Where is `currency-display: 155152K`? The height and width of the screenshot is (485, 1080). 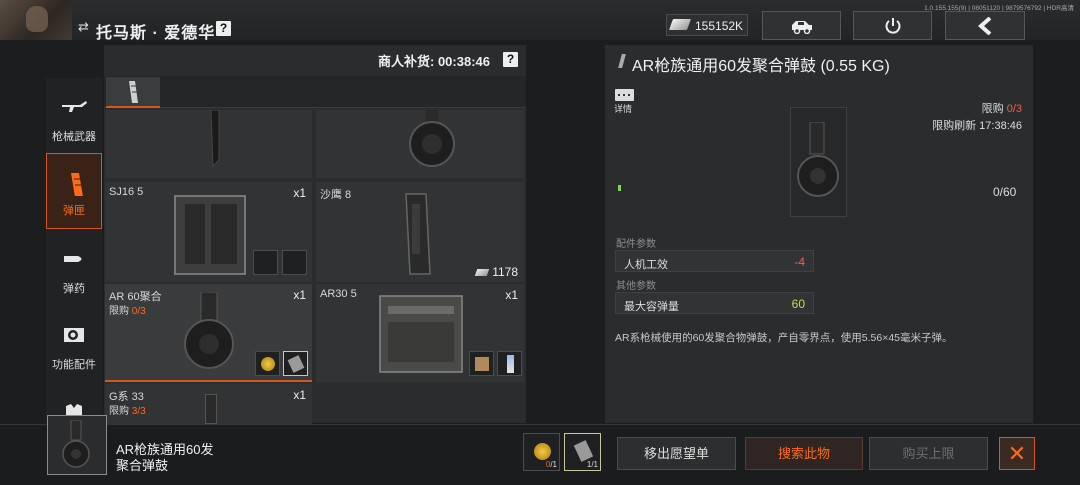 currency-display: 155152K is located at coordinates (707, 25).